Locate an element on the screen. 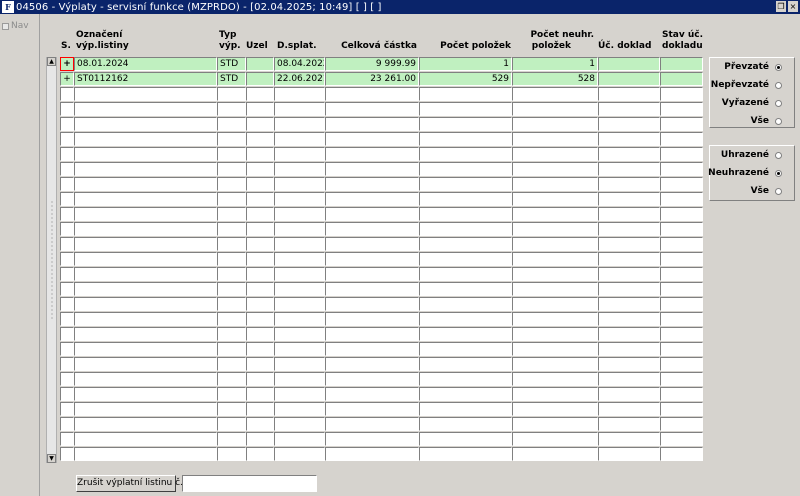 The width and height of the screenshot is (800, 496). cell-uc-doklad is located at coordinates (629, 79).